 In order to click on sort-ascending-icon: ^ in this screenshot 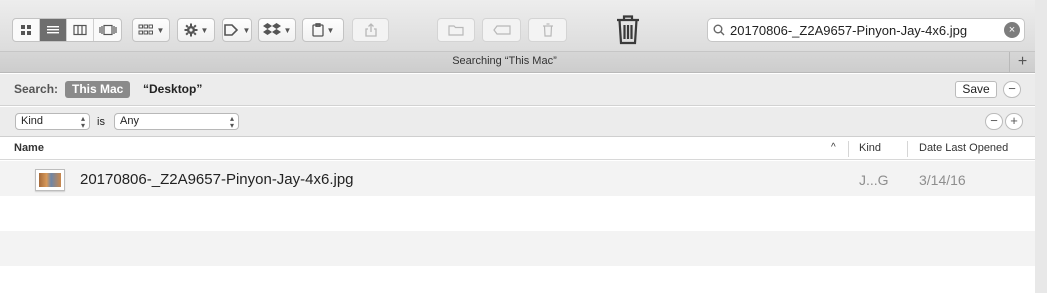, I will do `click(833, 147)`.